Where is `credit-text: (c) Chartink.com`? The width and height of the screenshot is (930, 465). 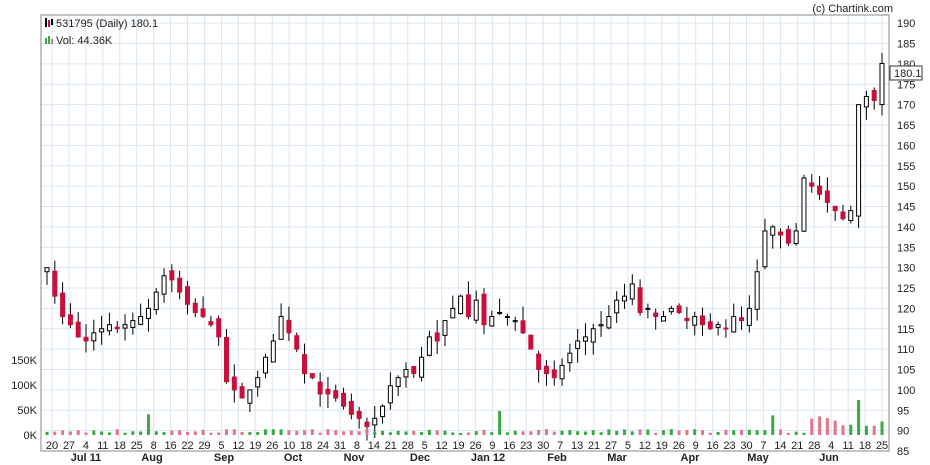 credit-text: (c) Chartink.com is located at coordinates (852, 9).